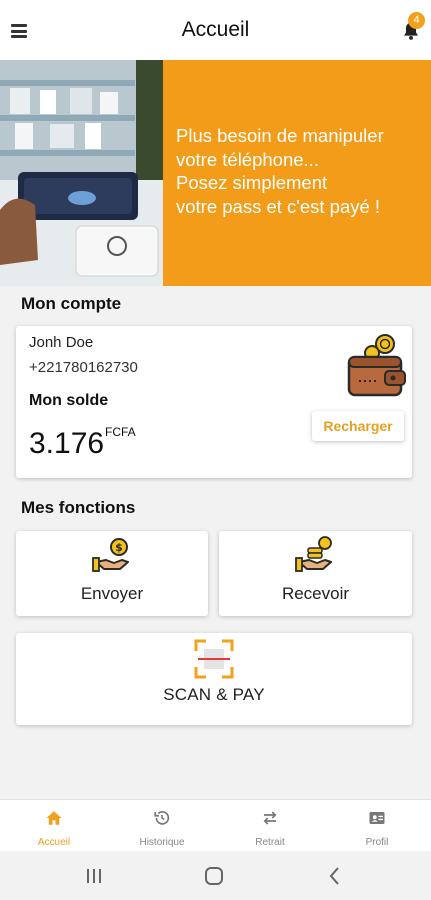 This screenshot has height=900, width=431. Describe the element at coordinates (120, 432) in the screenshot. I see `balance-currency: FCFA` at that location.